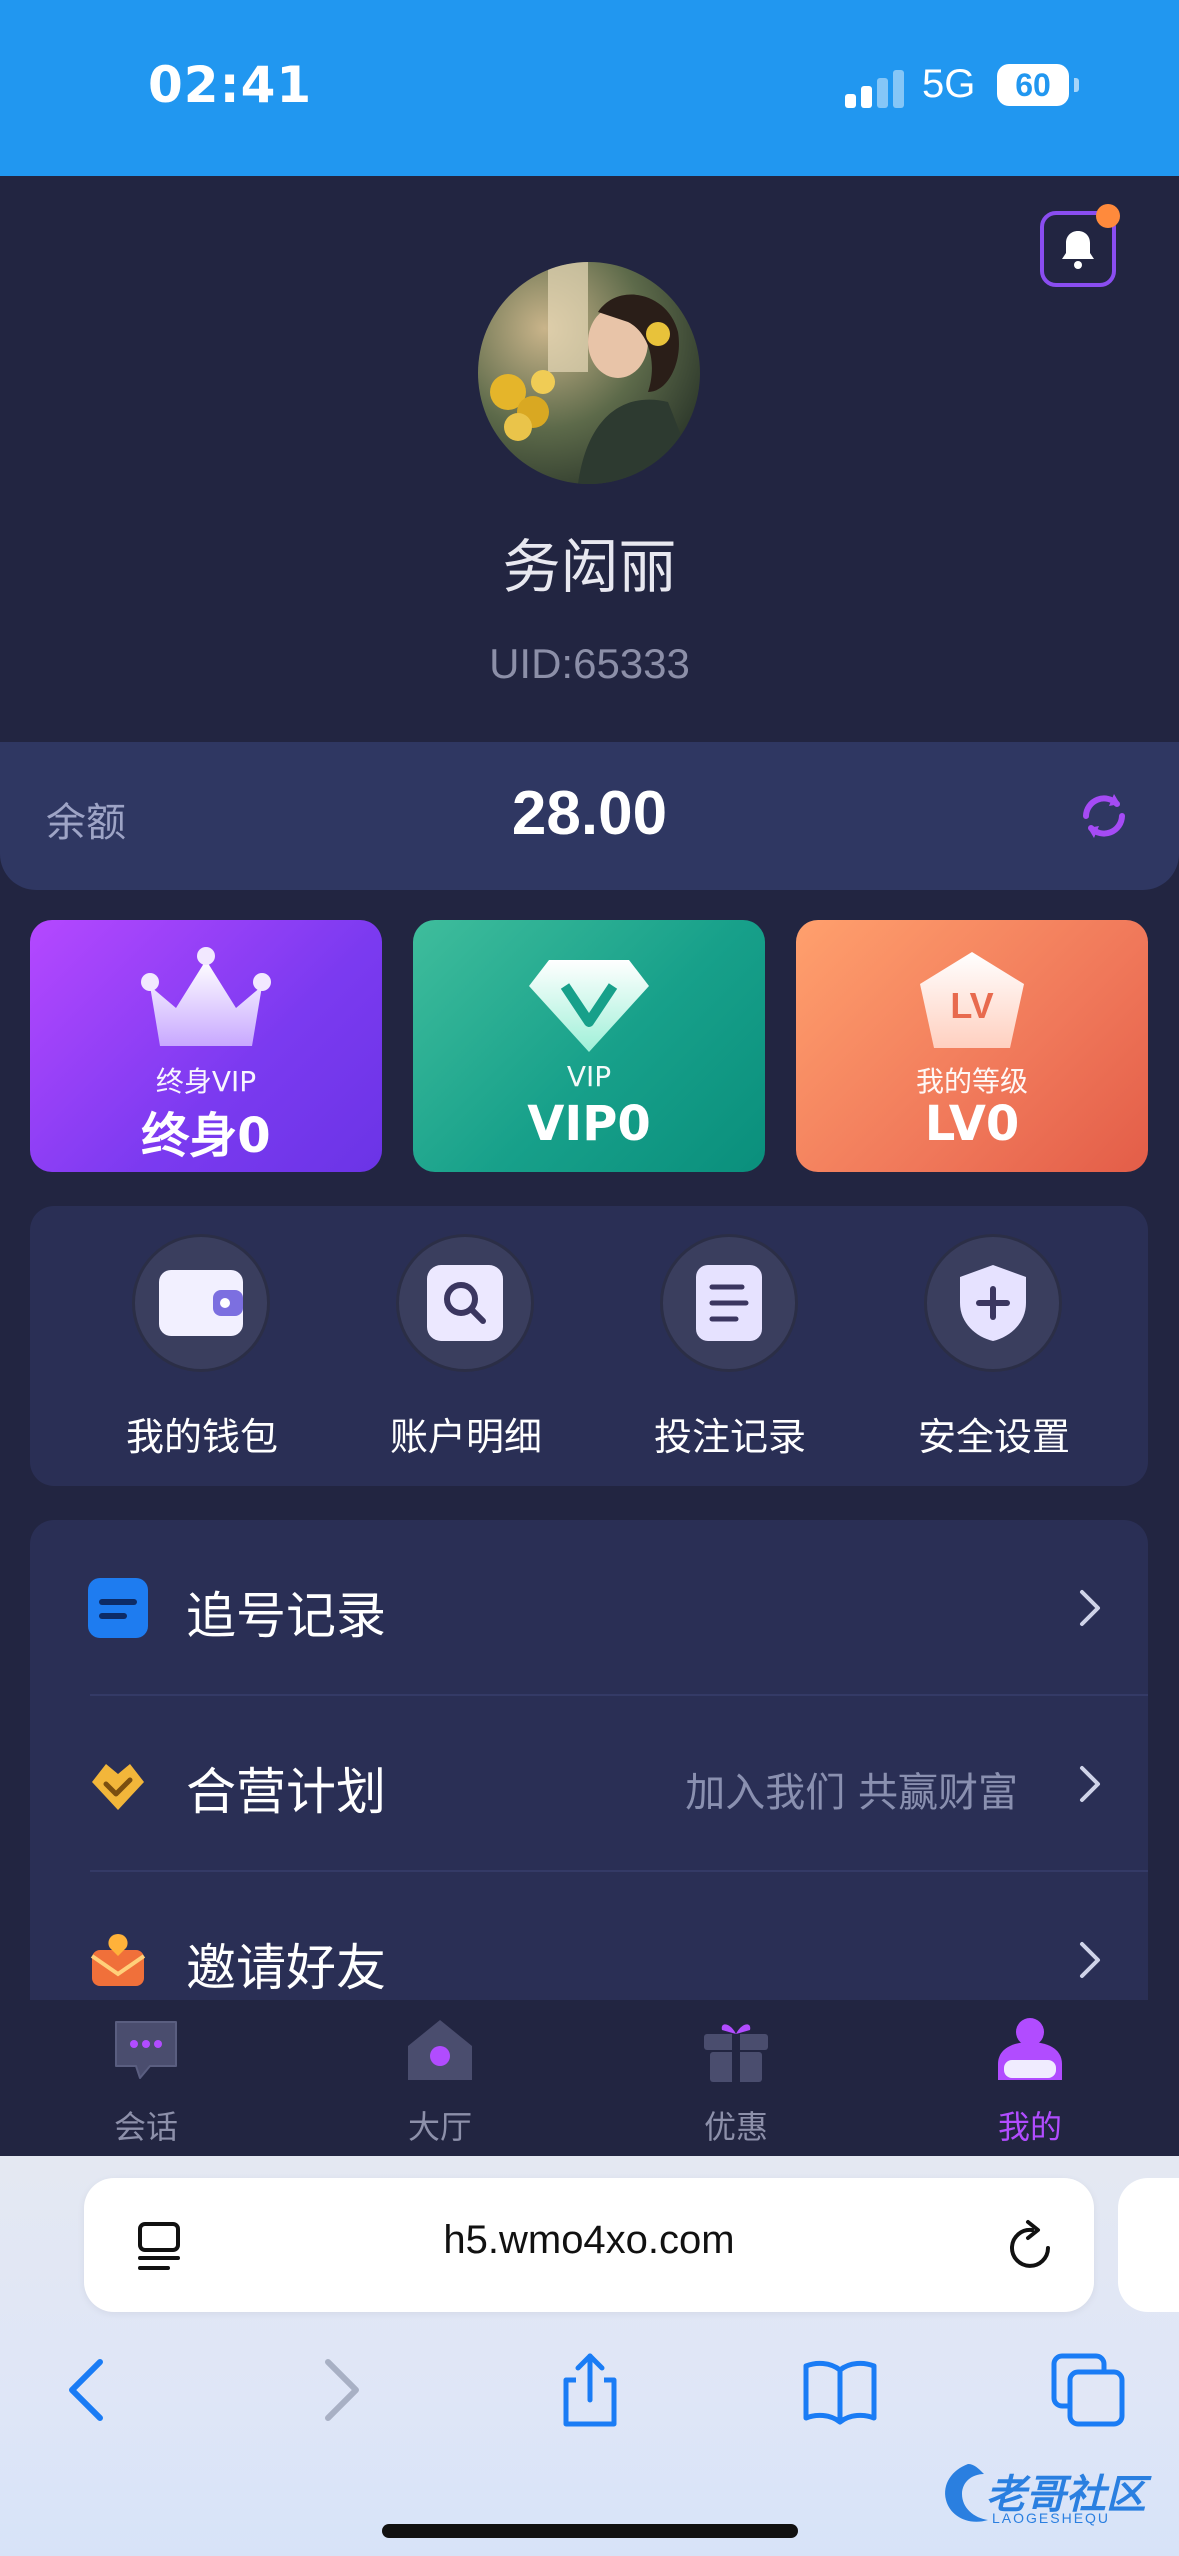  Describe the element at coordinates (729, 1303) in the screenshot. I see `document-icon` at that location.